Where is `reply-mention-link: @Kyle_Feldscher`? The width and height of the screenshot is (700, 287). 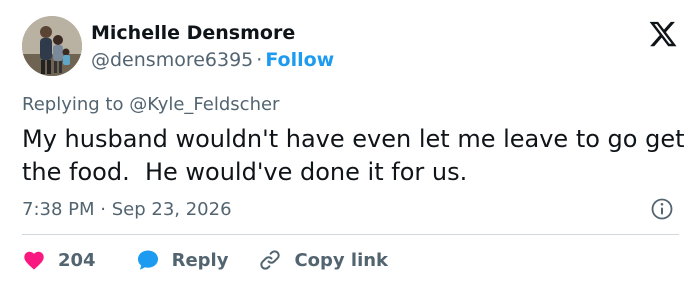
reply-mention-link: @Kyle_Feldscher is located at coordinates (204, 104).